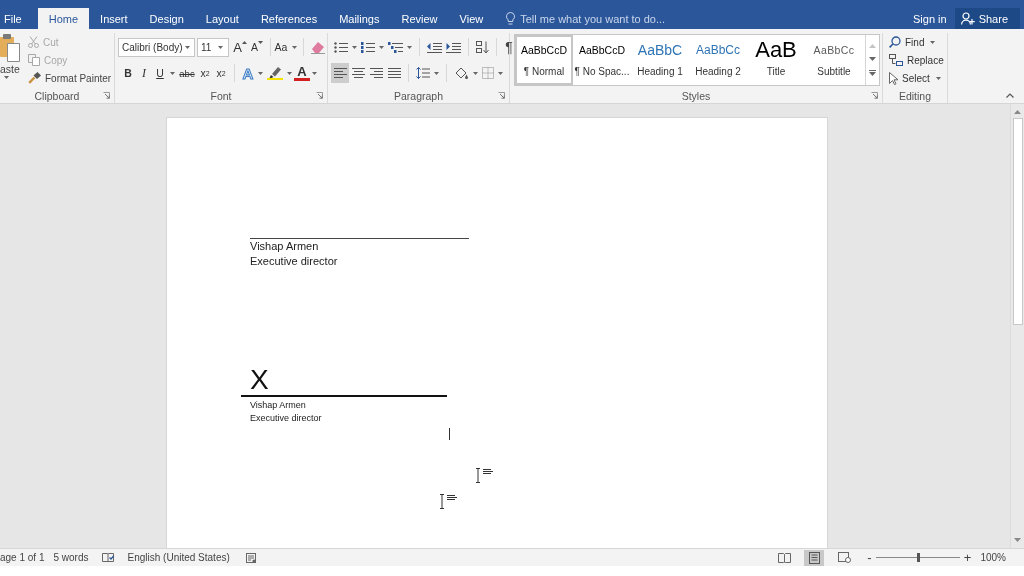 This screenshot has width=1024, height=576. What do you see at coordinates (359, 18) in the screenshot?
I see `ribbon-tab: Mailings` at bounding box center [359, 18].